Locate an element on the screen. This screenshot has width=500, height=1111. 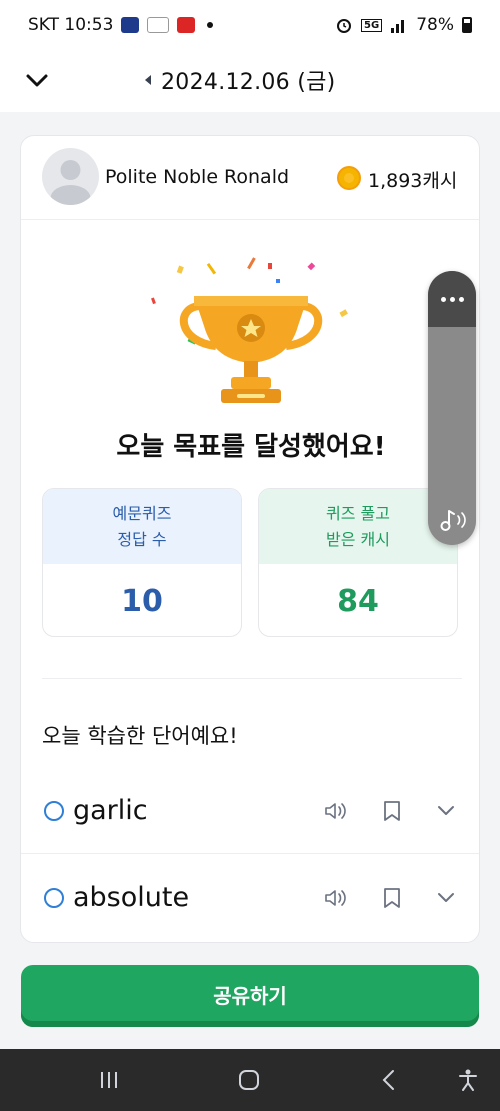
coin-icon is located at coordinates (349, 178).